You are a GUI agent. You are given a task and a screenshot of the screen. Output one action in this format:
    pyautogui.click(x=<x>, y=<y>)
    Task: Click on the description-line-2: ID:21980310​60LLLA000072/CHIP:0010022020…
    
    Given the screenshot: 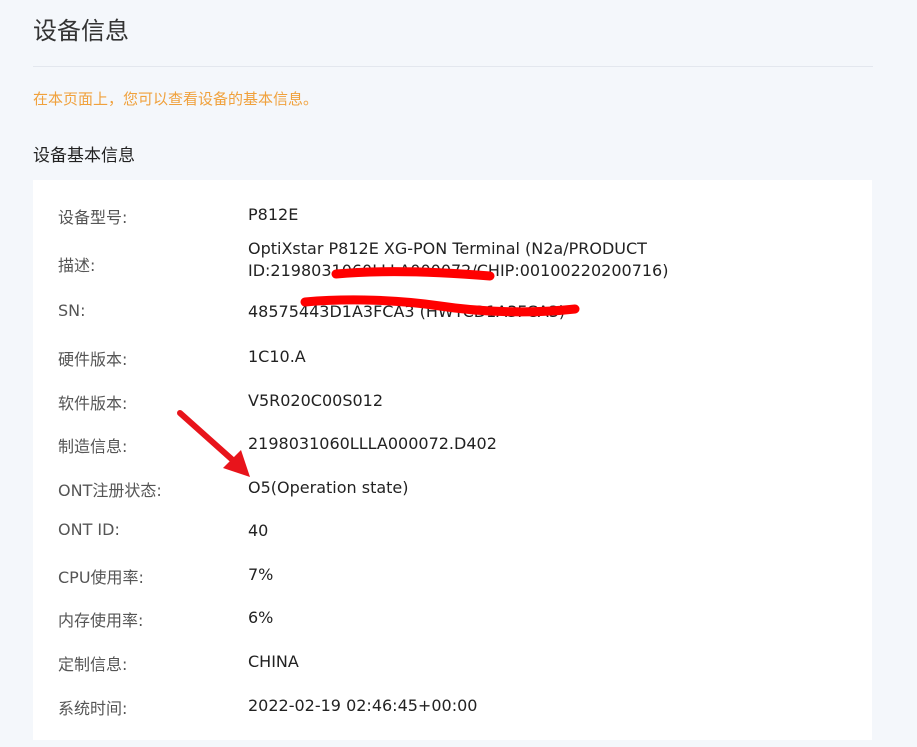 What is the action you would take?
    pyautogui.click(x=458, y=270)
    